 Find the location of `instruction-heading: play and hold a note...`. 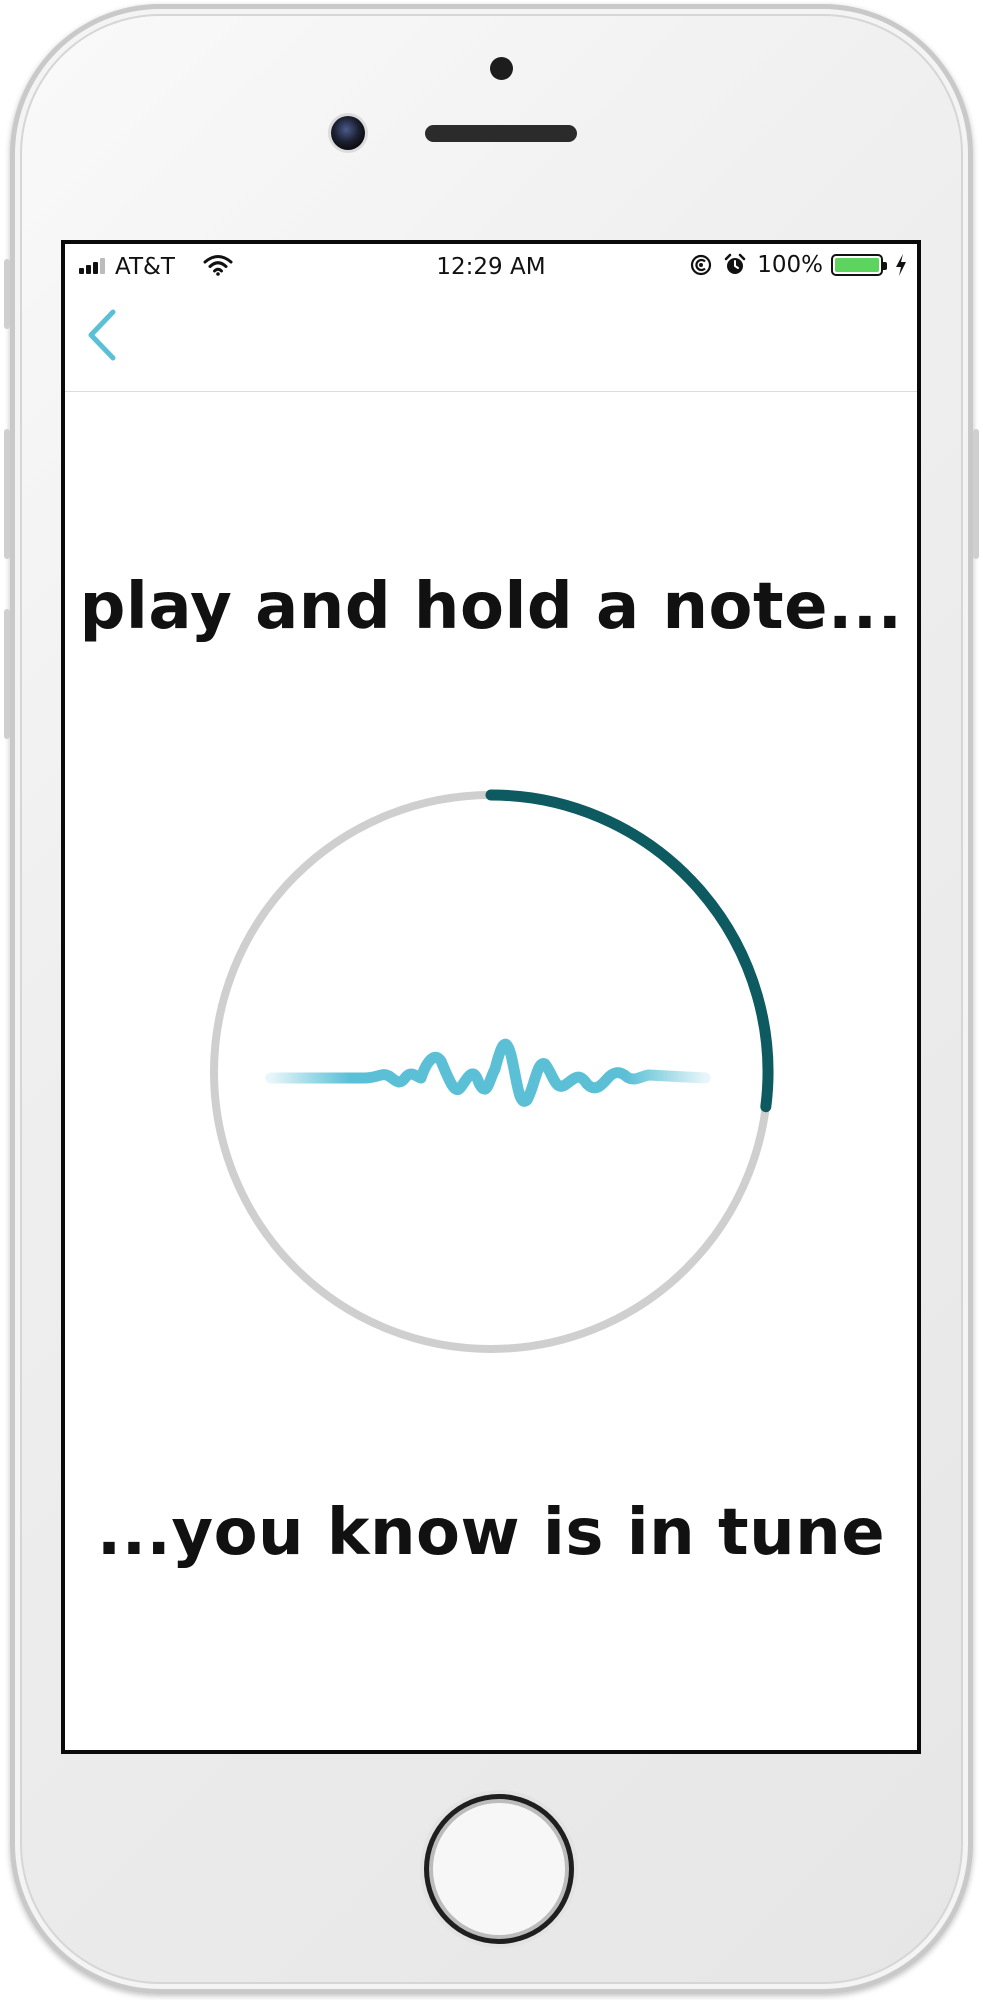

instruction-heading: play and hold a note... is located at coordinates (491, 607).